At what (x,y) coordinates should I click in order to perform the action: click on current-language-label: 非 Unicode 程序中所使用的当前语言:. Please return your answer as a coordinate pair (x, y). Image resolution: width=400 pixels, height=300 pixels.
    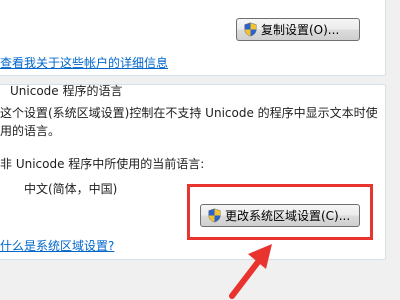
    Looking at the image, I should click on (102, 164).